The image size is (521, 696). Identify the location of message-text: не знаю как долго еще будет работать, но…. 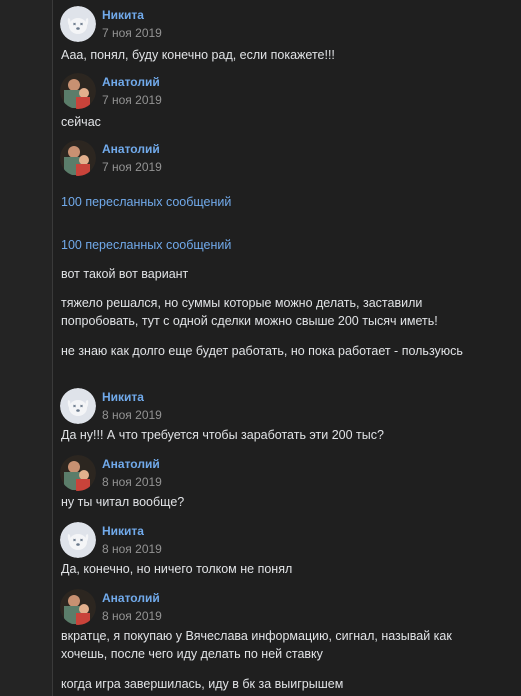
(262, 351).